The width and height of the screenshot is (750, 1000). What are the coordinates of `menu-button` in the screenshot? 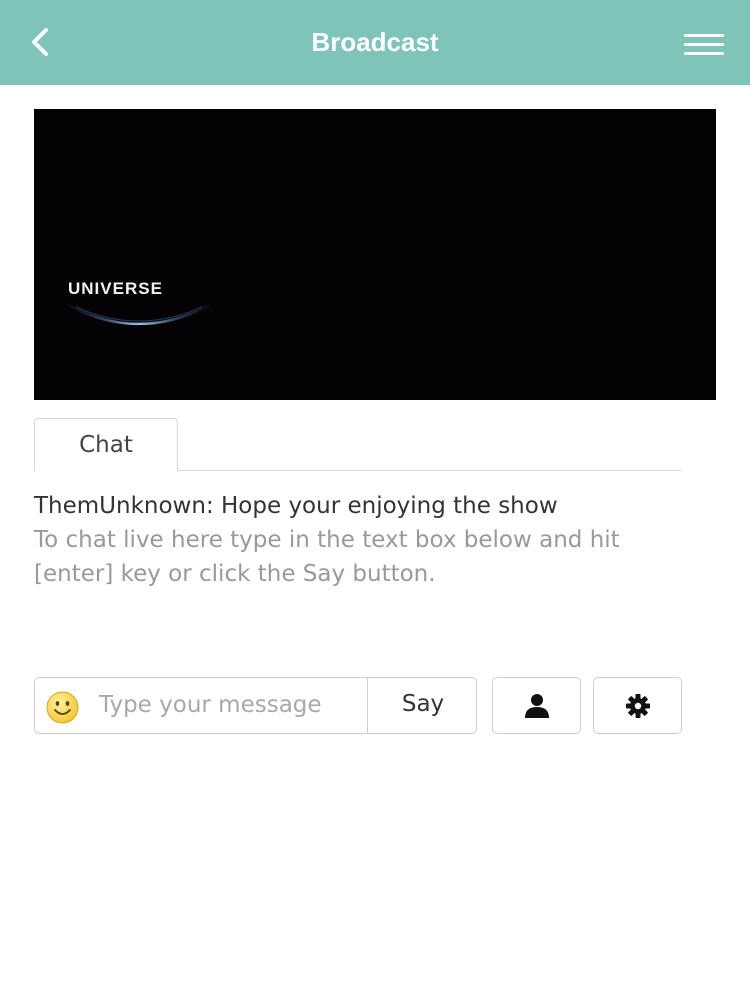 It's located at (704, 45).